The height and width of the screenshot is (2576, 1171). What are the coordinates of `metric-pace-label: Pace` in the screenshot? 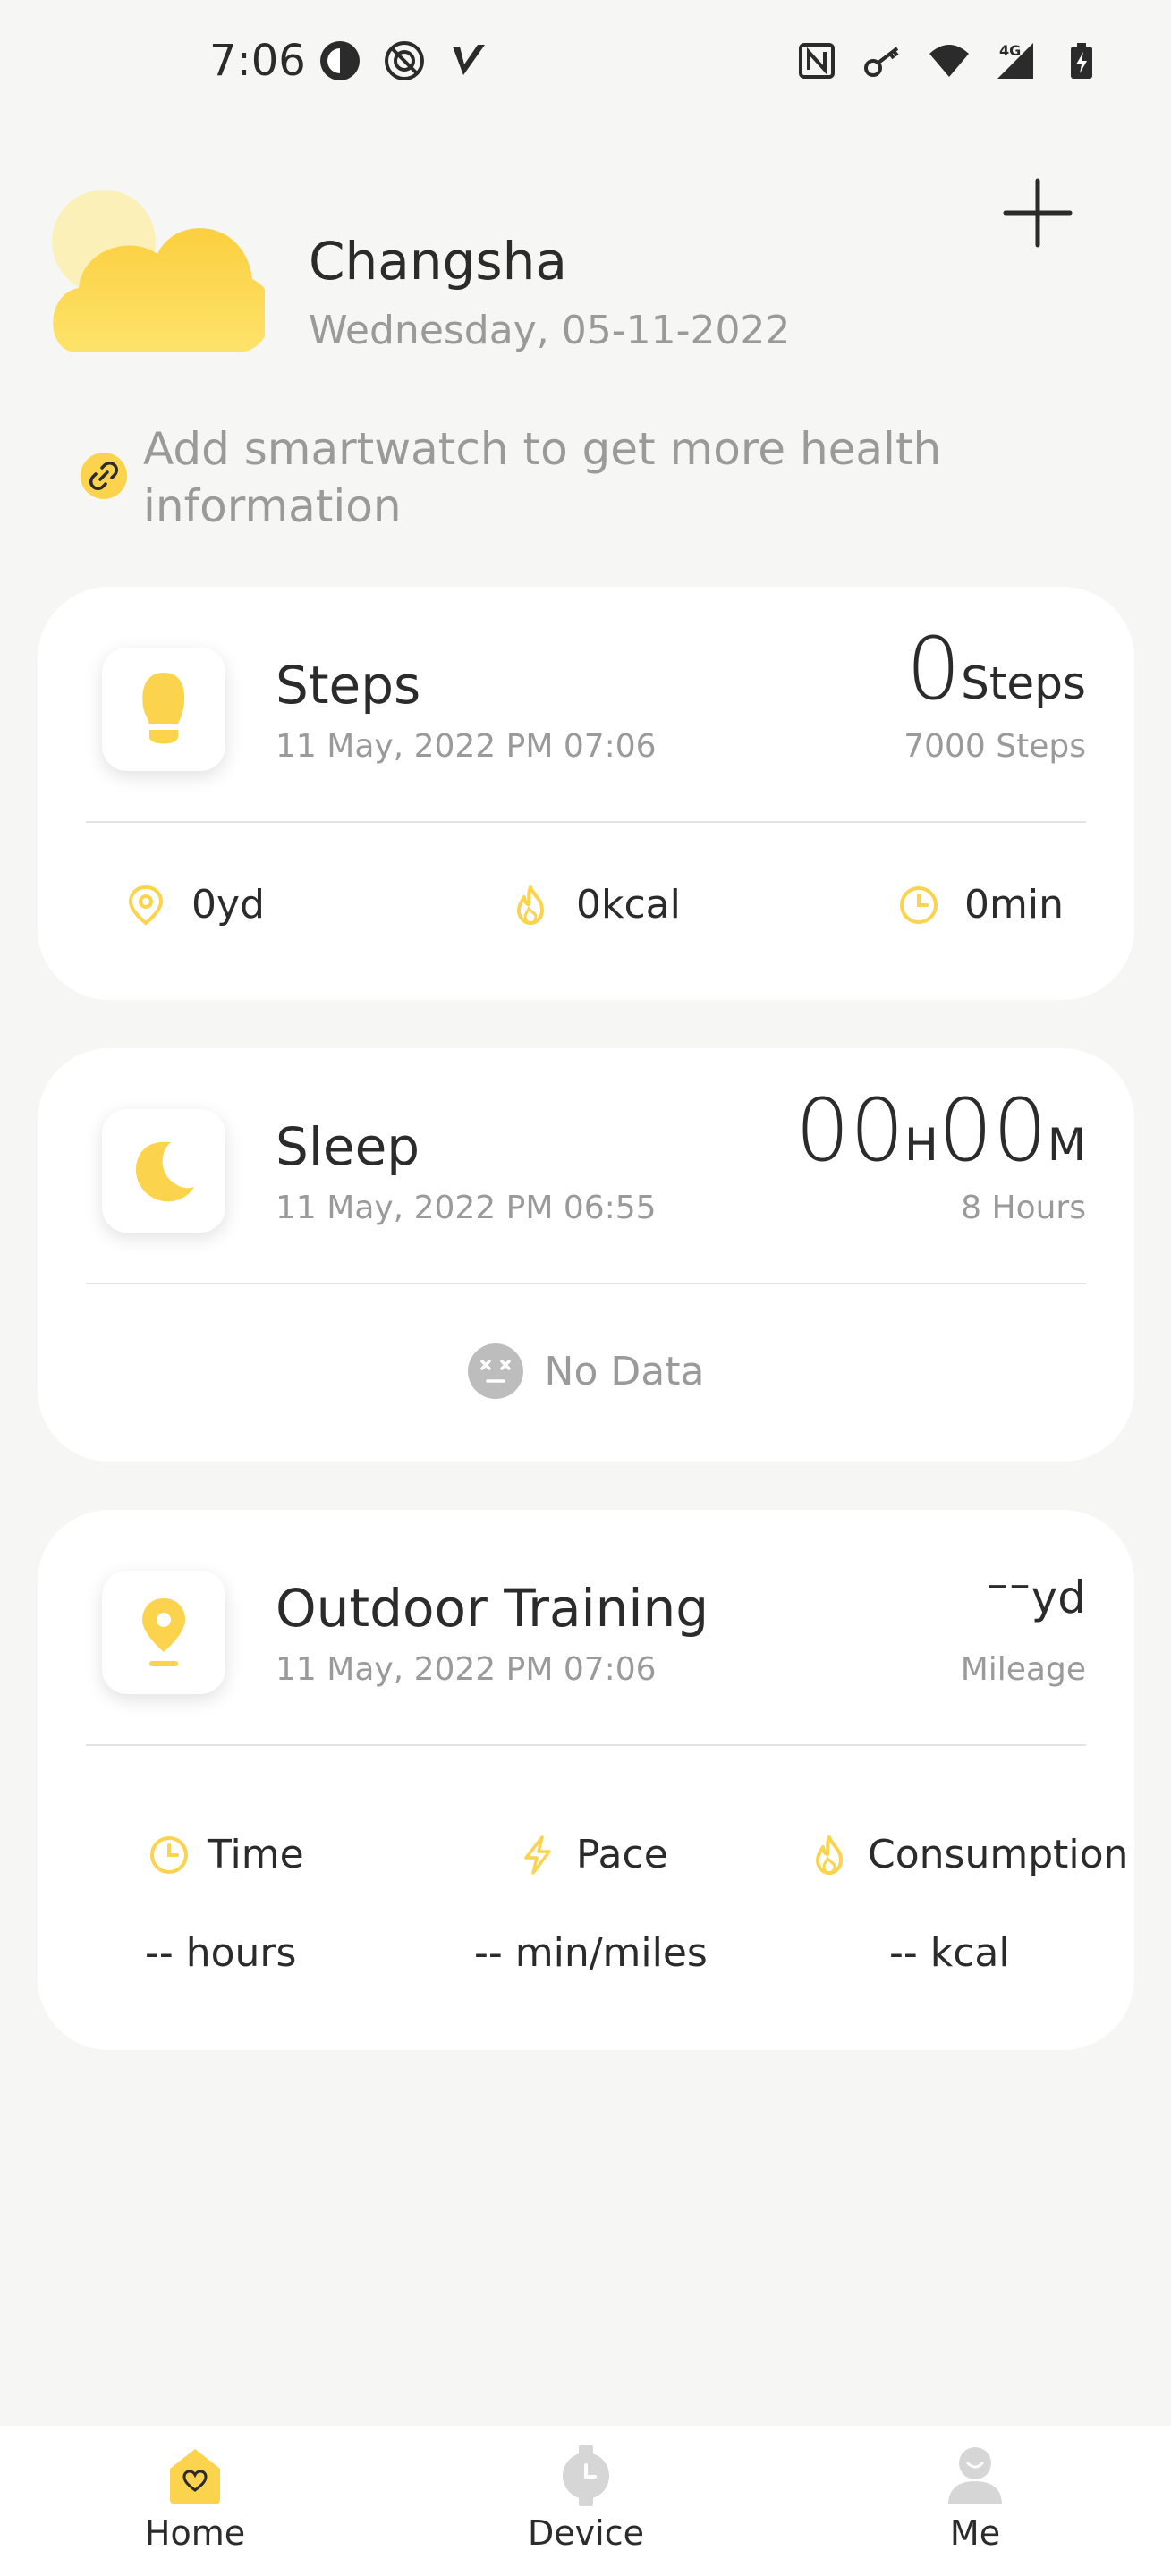 It's located at (593, 1854).